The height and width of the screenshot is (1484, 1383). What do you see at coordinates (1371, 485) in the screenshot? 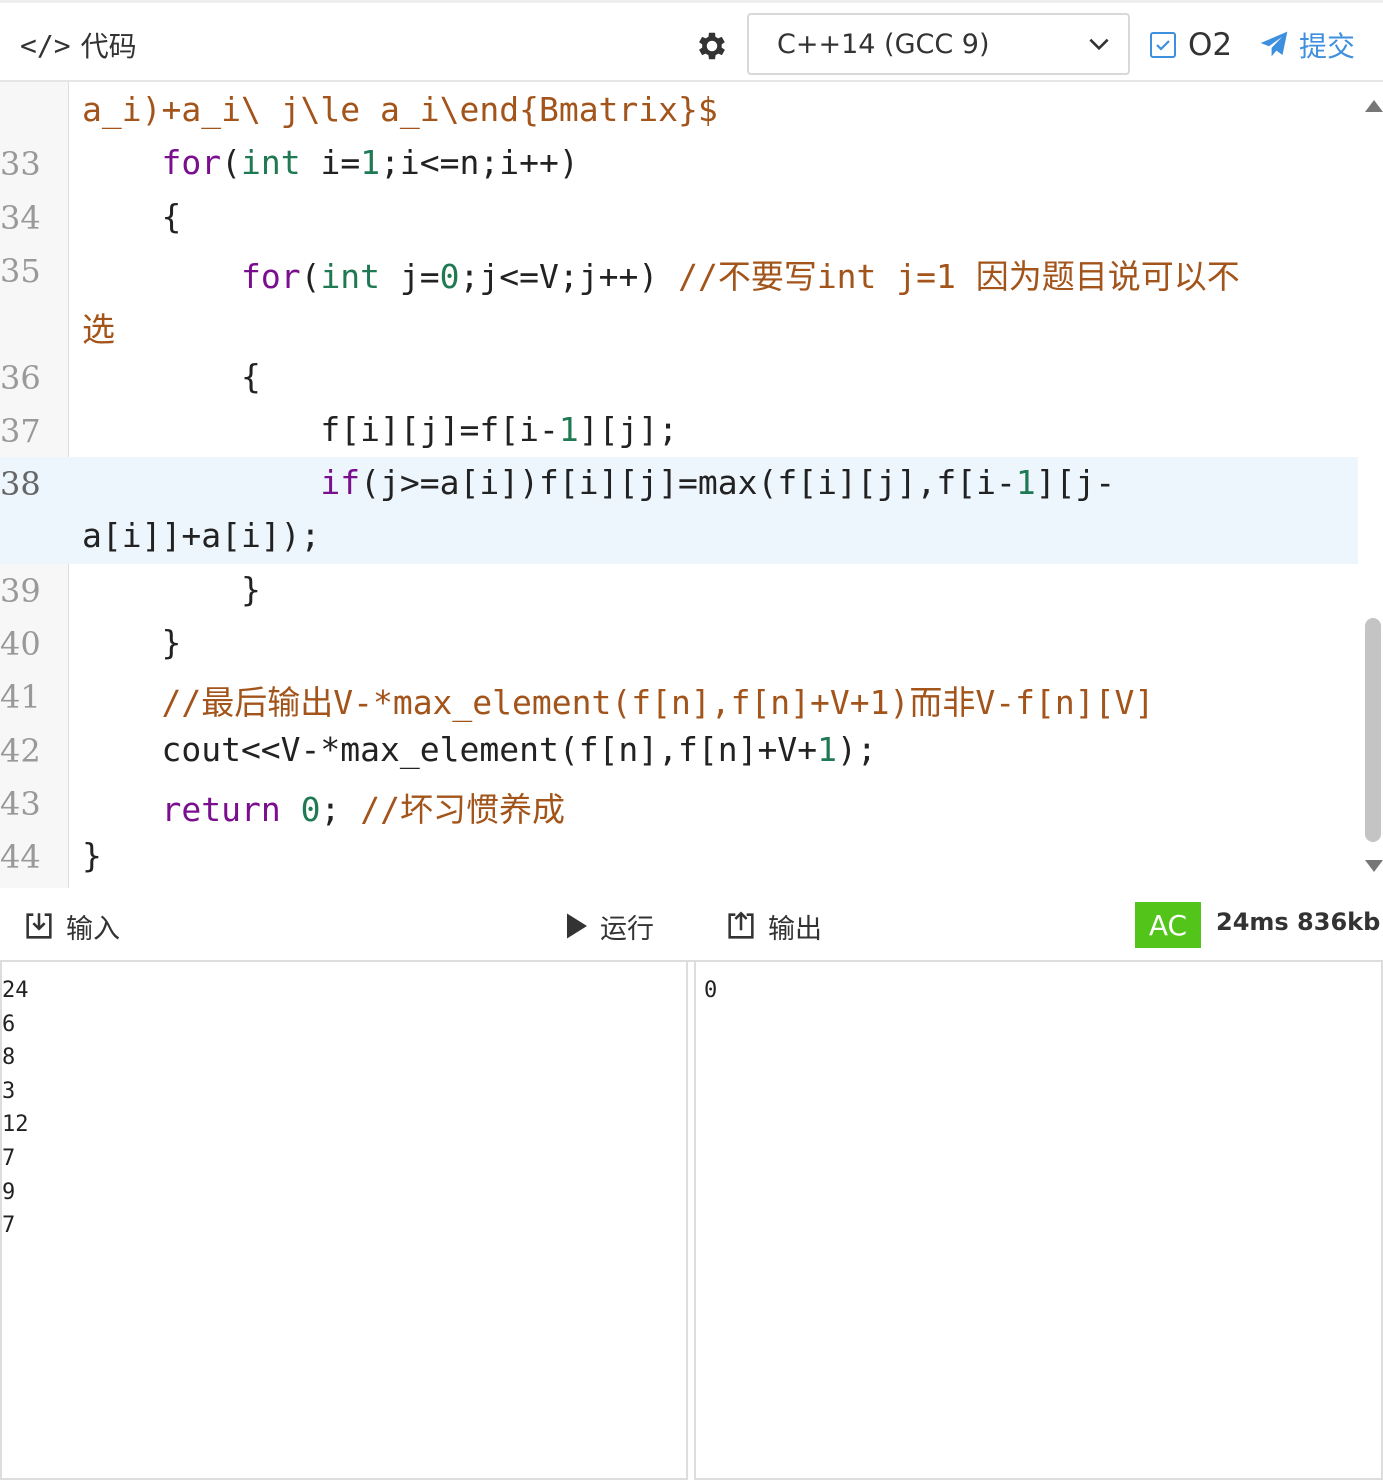
I see `editor-scrollbar` at bounding box center [1371, 485].